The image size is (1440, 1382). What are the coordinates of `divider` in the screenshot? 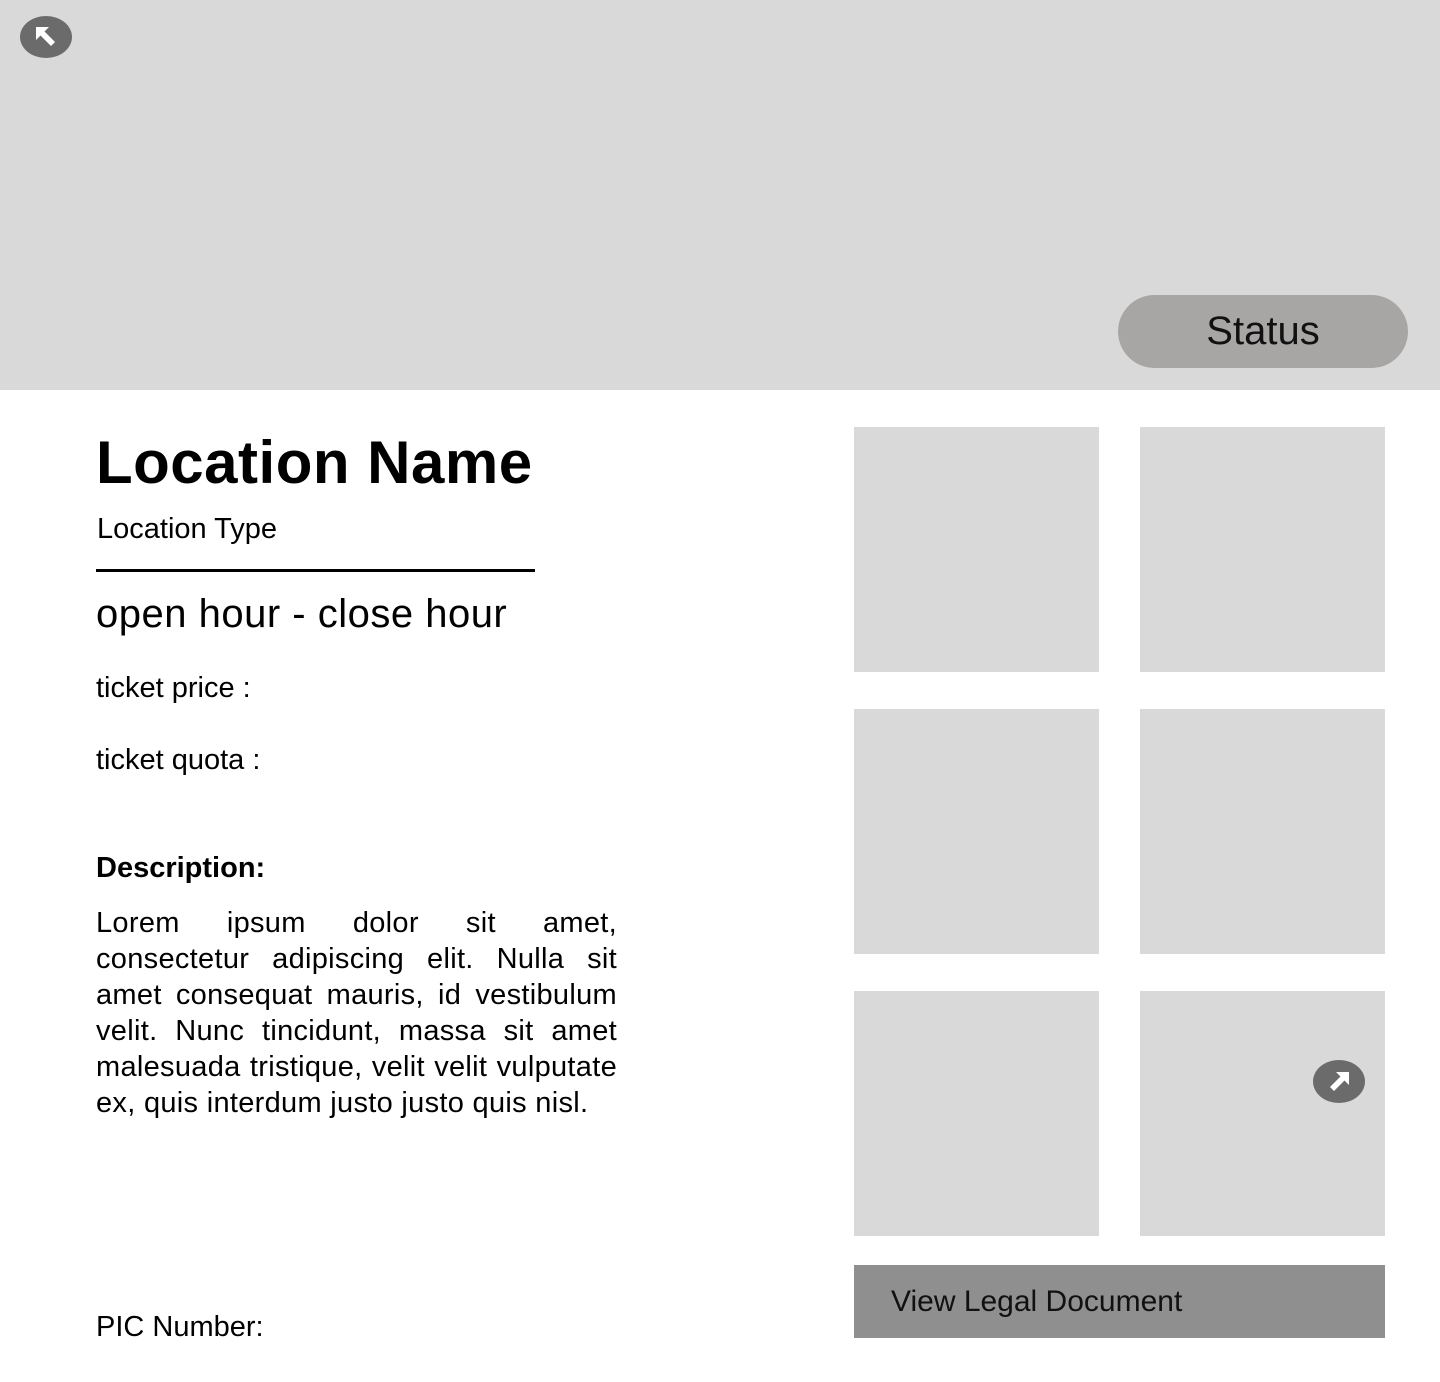 It's located at (315, 570).